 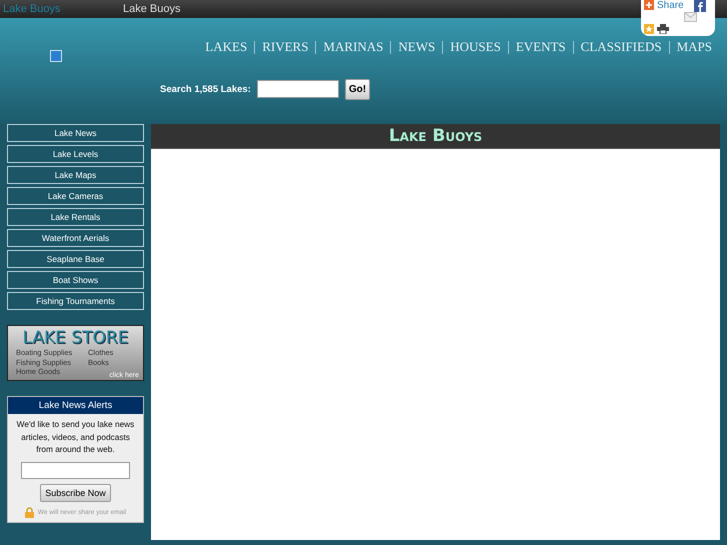 What do you see at coordinates (151, 9) in the screenshot?
I see `page-title: Lake Buoys` at bounding box center [151, 9].